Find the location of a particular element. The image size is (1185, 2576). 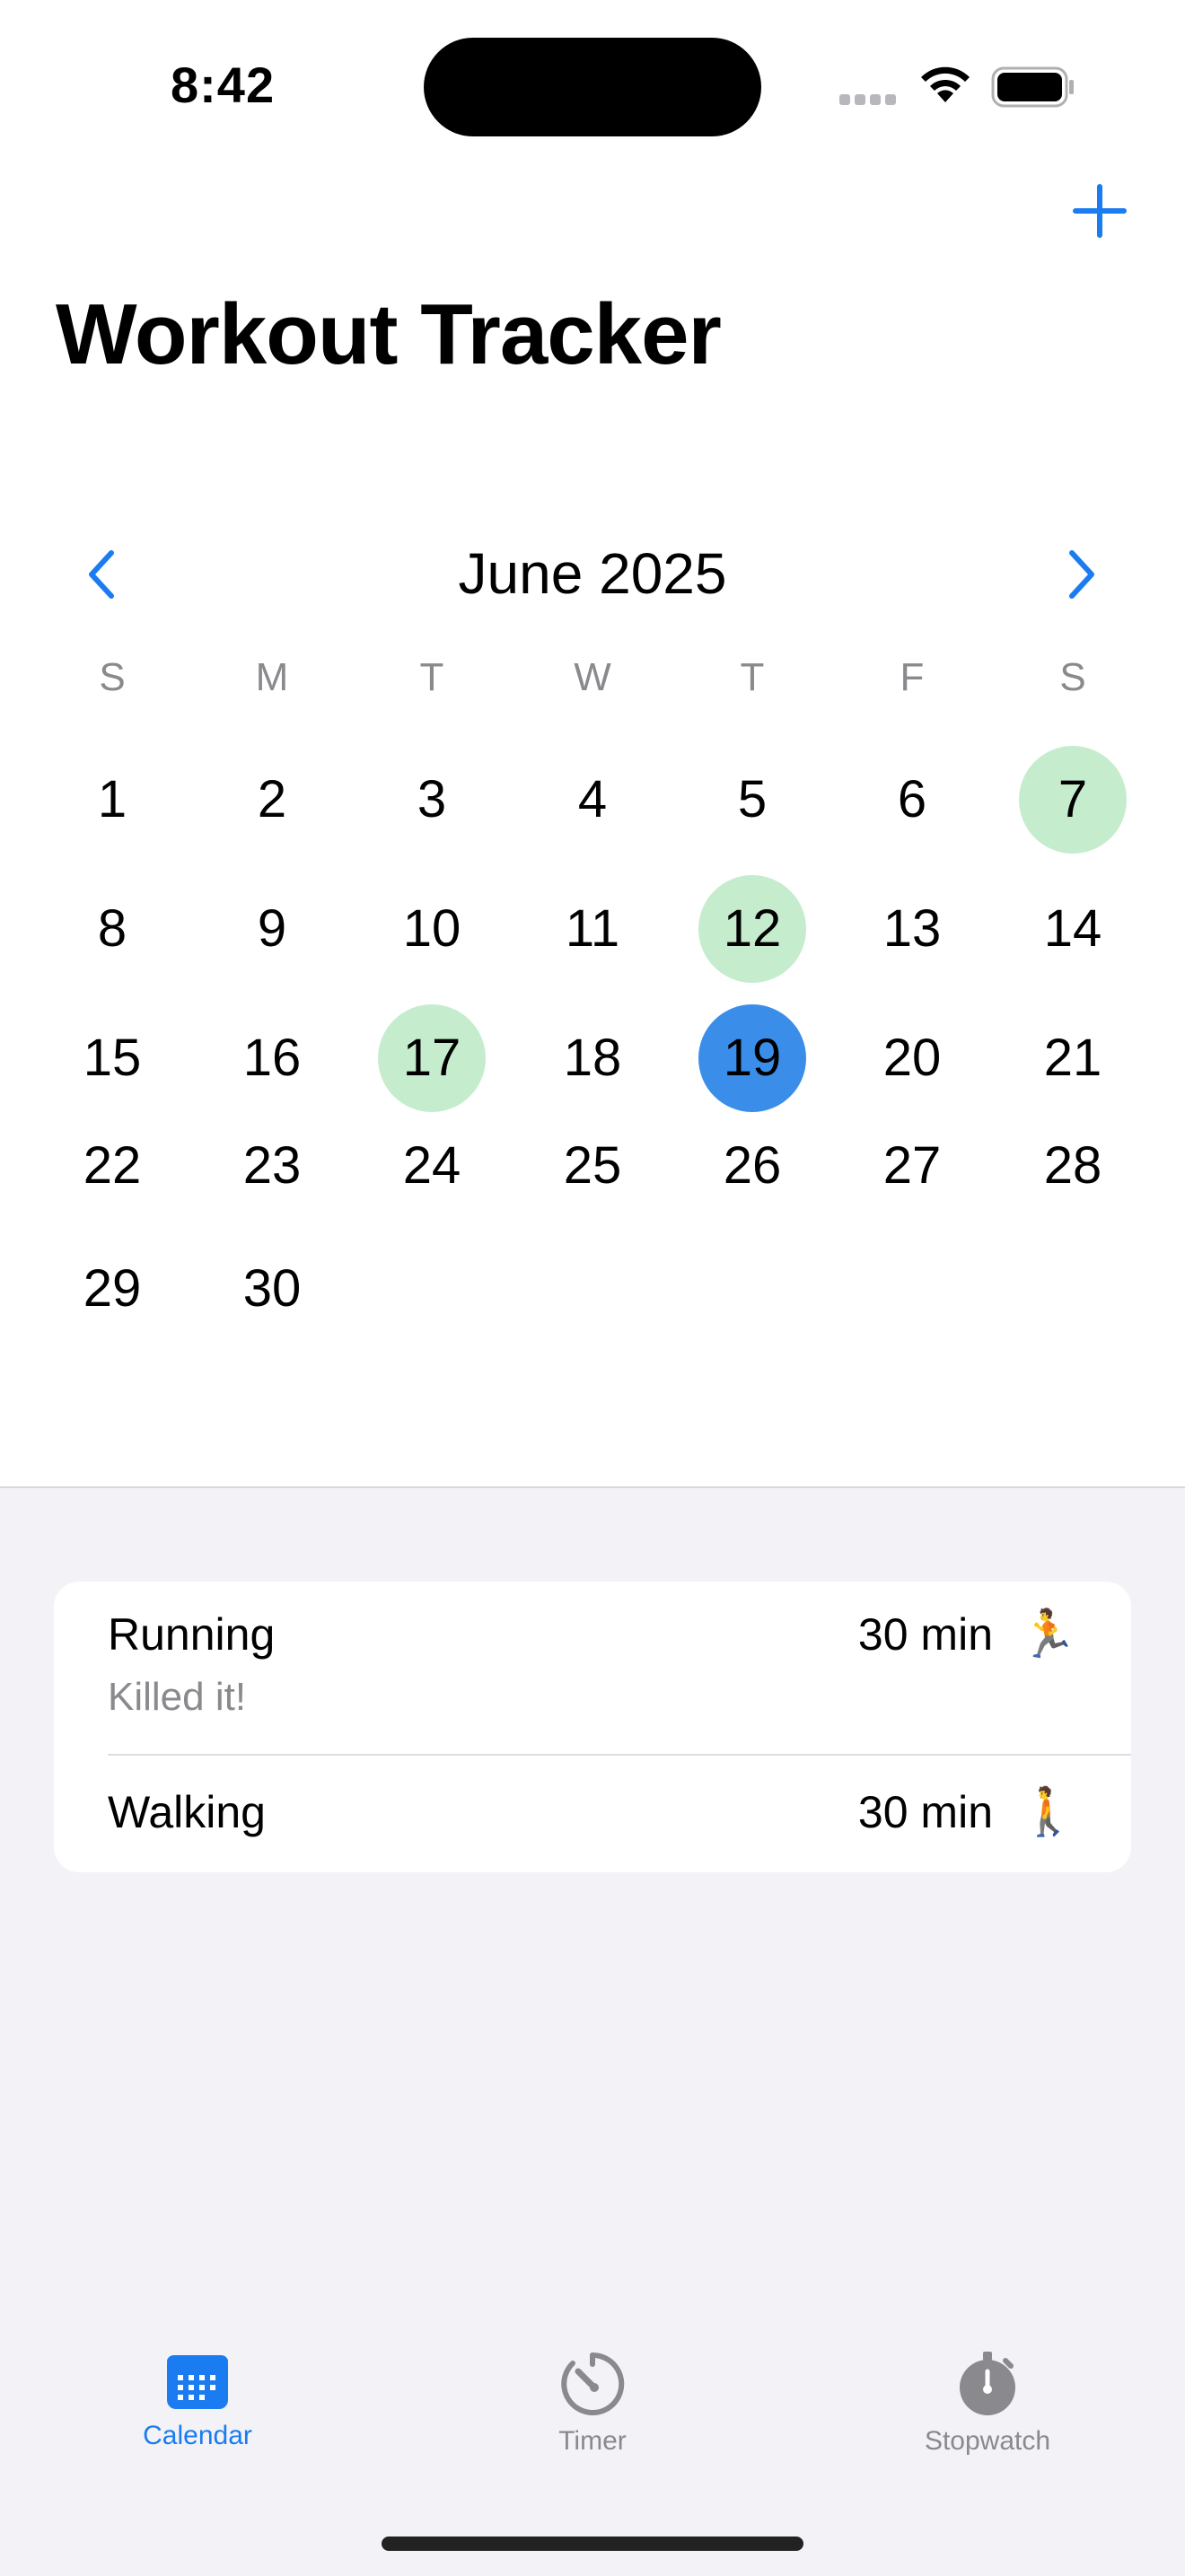

calendar-day: 2 is located at coordinates (272, 800).